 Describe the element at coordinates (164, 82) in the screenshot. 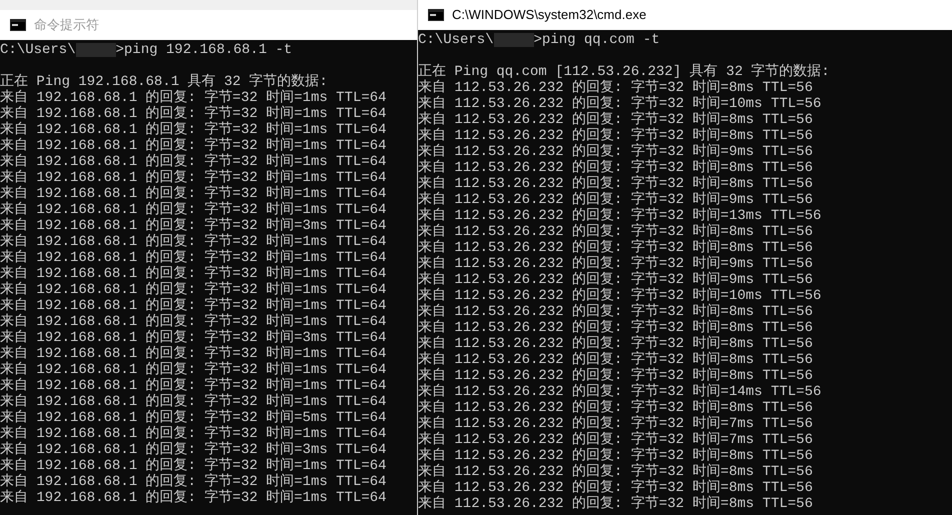

I see `output-line: 正在 Ping 192.168.68.1 具有 32 字节的数据:` at that location.